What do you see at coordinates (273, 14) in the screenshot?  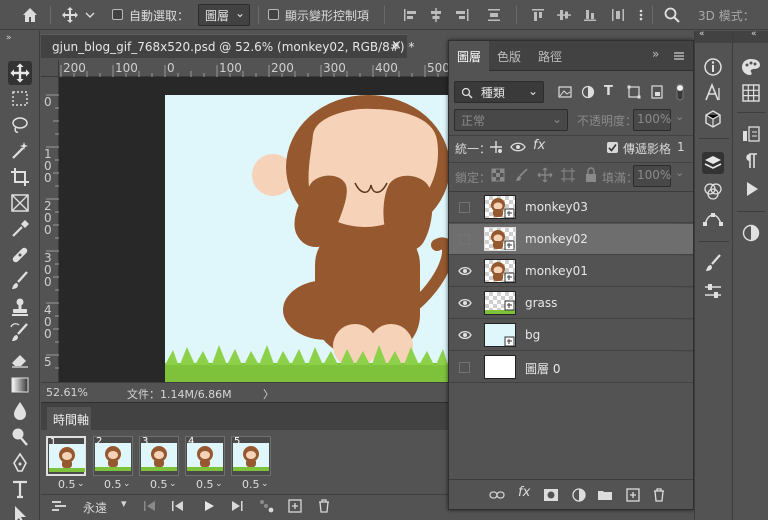 I see `transform-controls-checkbox` at bounding box center [273, 14].